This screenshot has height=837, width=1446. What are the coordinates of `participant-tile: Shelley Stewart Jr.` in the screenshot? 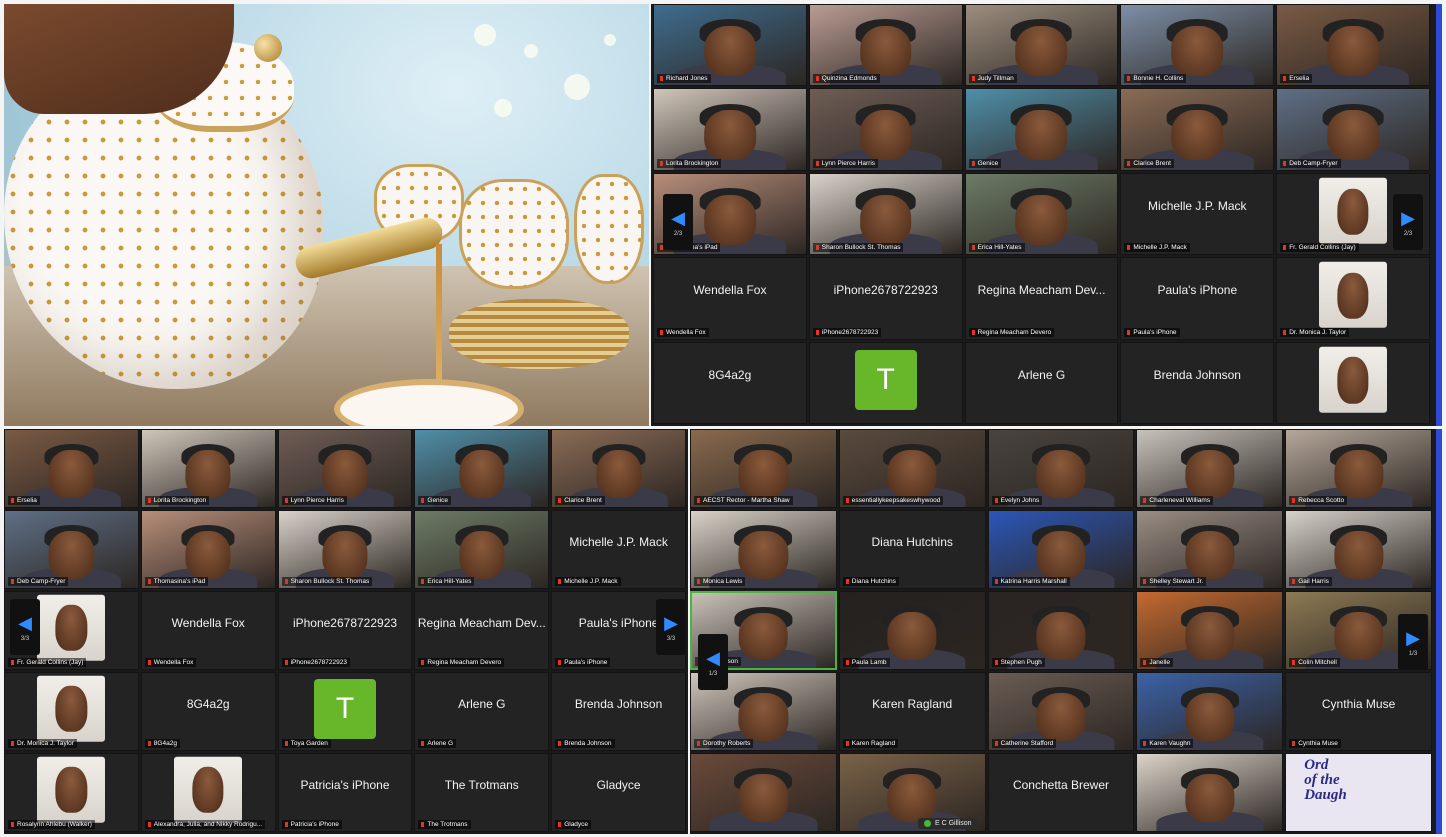 It's located at (1210, 549).